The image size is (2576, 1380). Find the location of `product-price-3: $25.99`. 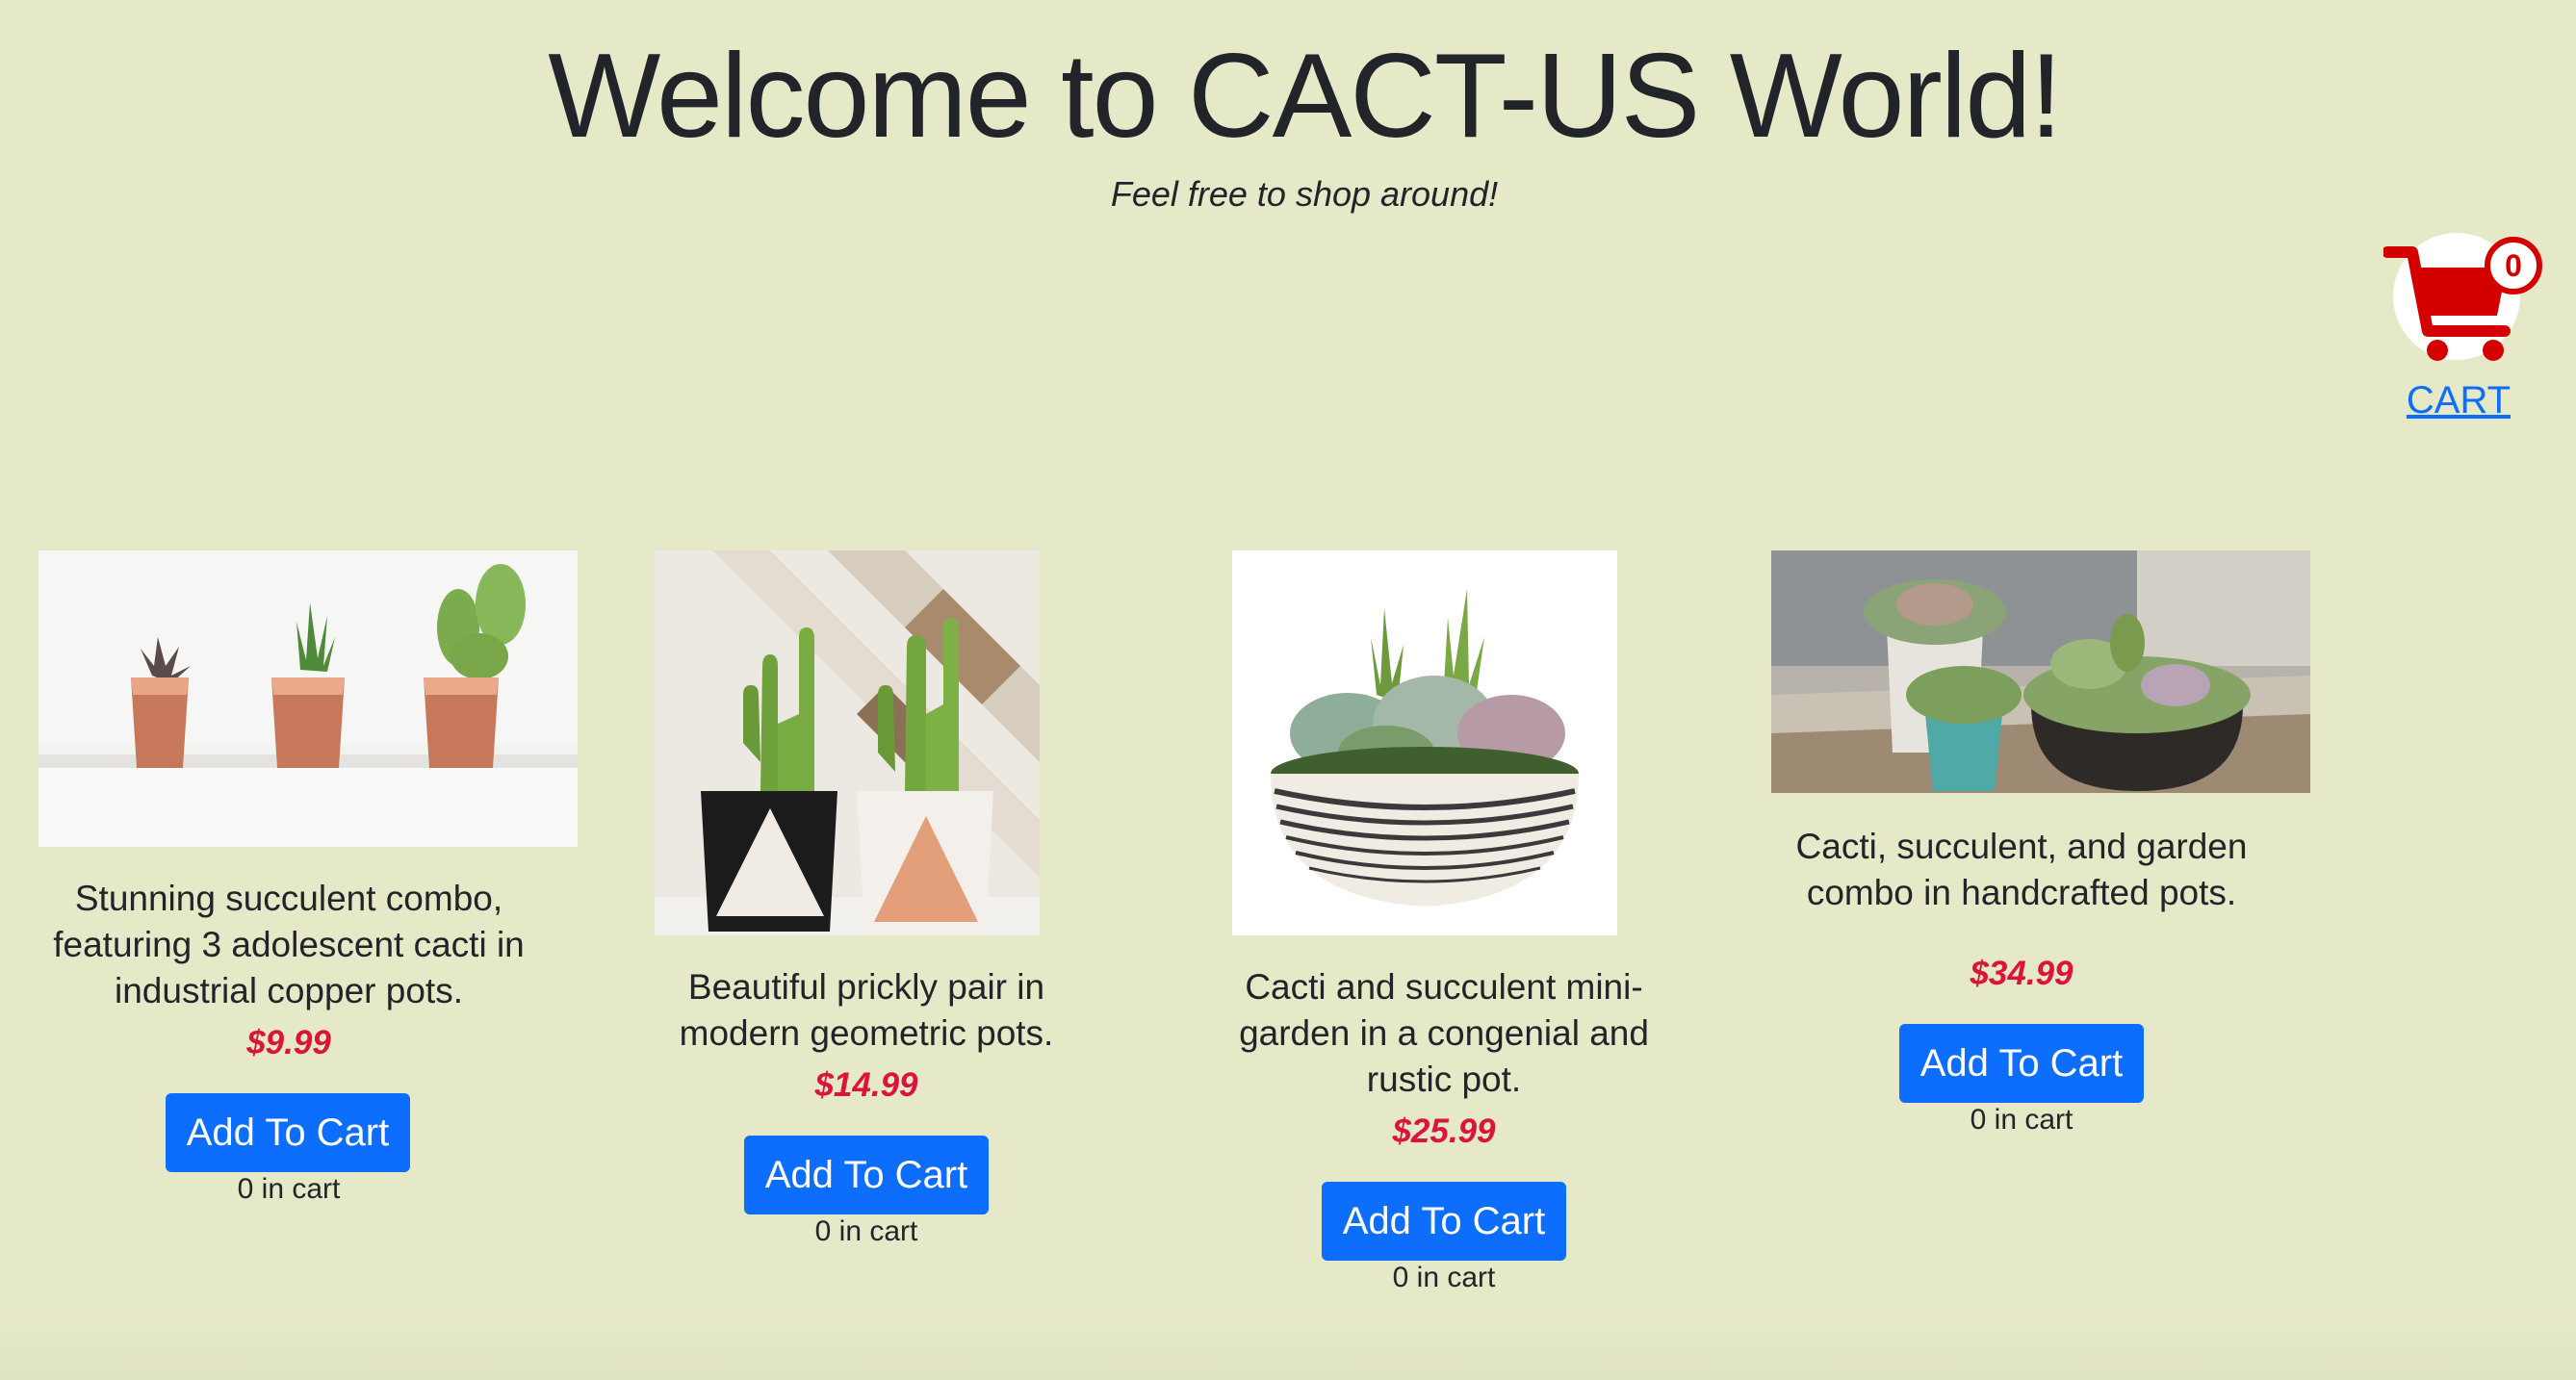

product-price-3: $25.99 is located at coordinates (1444, 1131).